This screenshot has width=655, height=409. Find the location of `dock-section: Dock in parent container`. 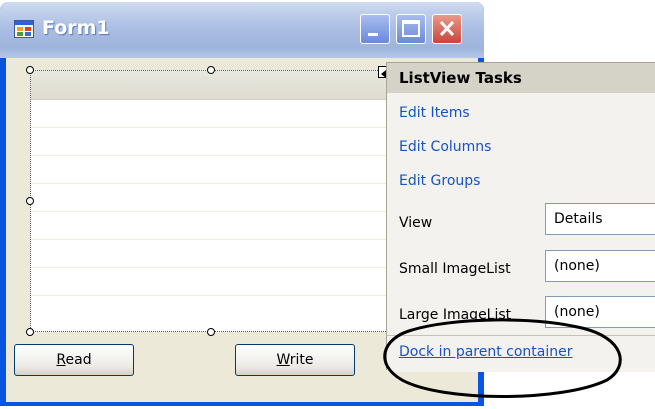

dock-section: Dock in parent container is located at coordinates (521, 353).